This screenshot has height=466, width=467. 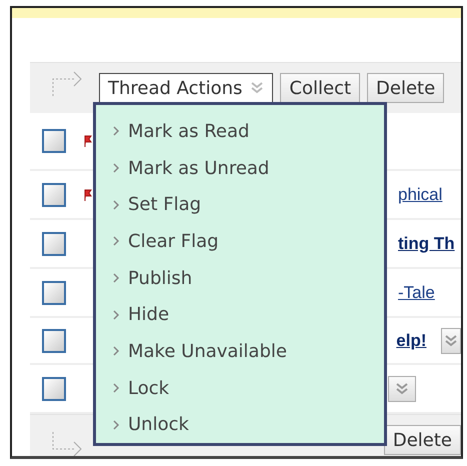 I want to click on menu-item: Mark as Unread, so click(x=240, y=168).